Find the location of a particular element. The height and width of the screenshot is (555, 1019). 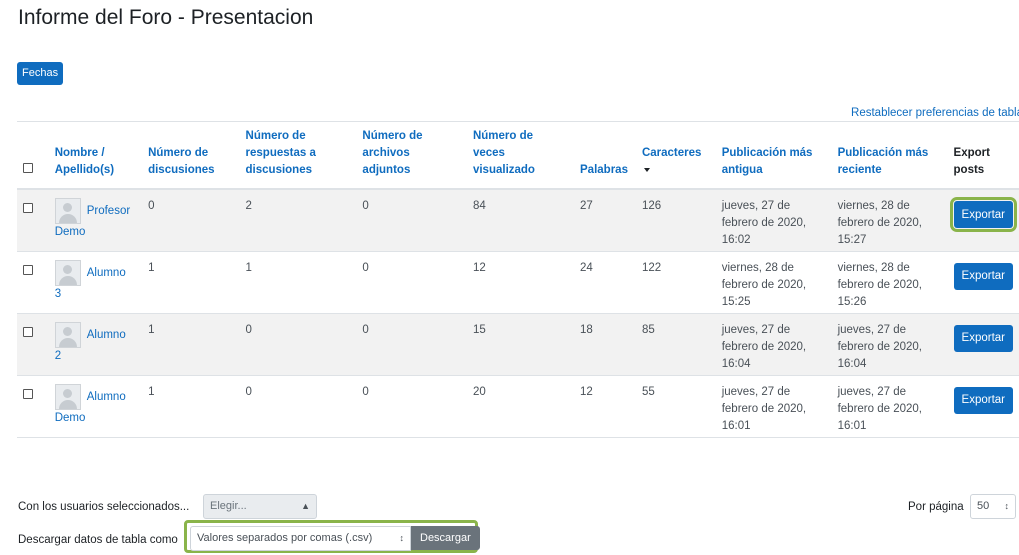

views-cell: 12 is located at coordinates (520, 282).